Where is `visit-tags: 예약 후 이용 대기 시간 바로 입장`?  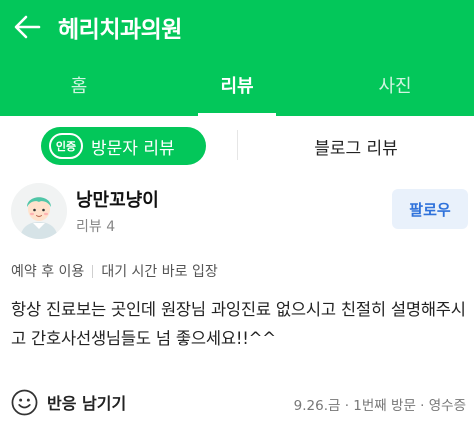
visit-tags: 예약 후 이용 대기 시간 바로 입장 is located at coordinates (114, 271).